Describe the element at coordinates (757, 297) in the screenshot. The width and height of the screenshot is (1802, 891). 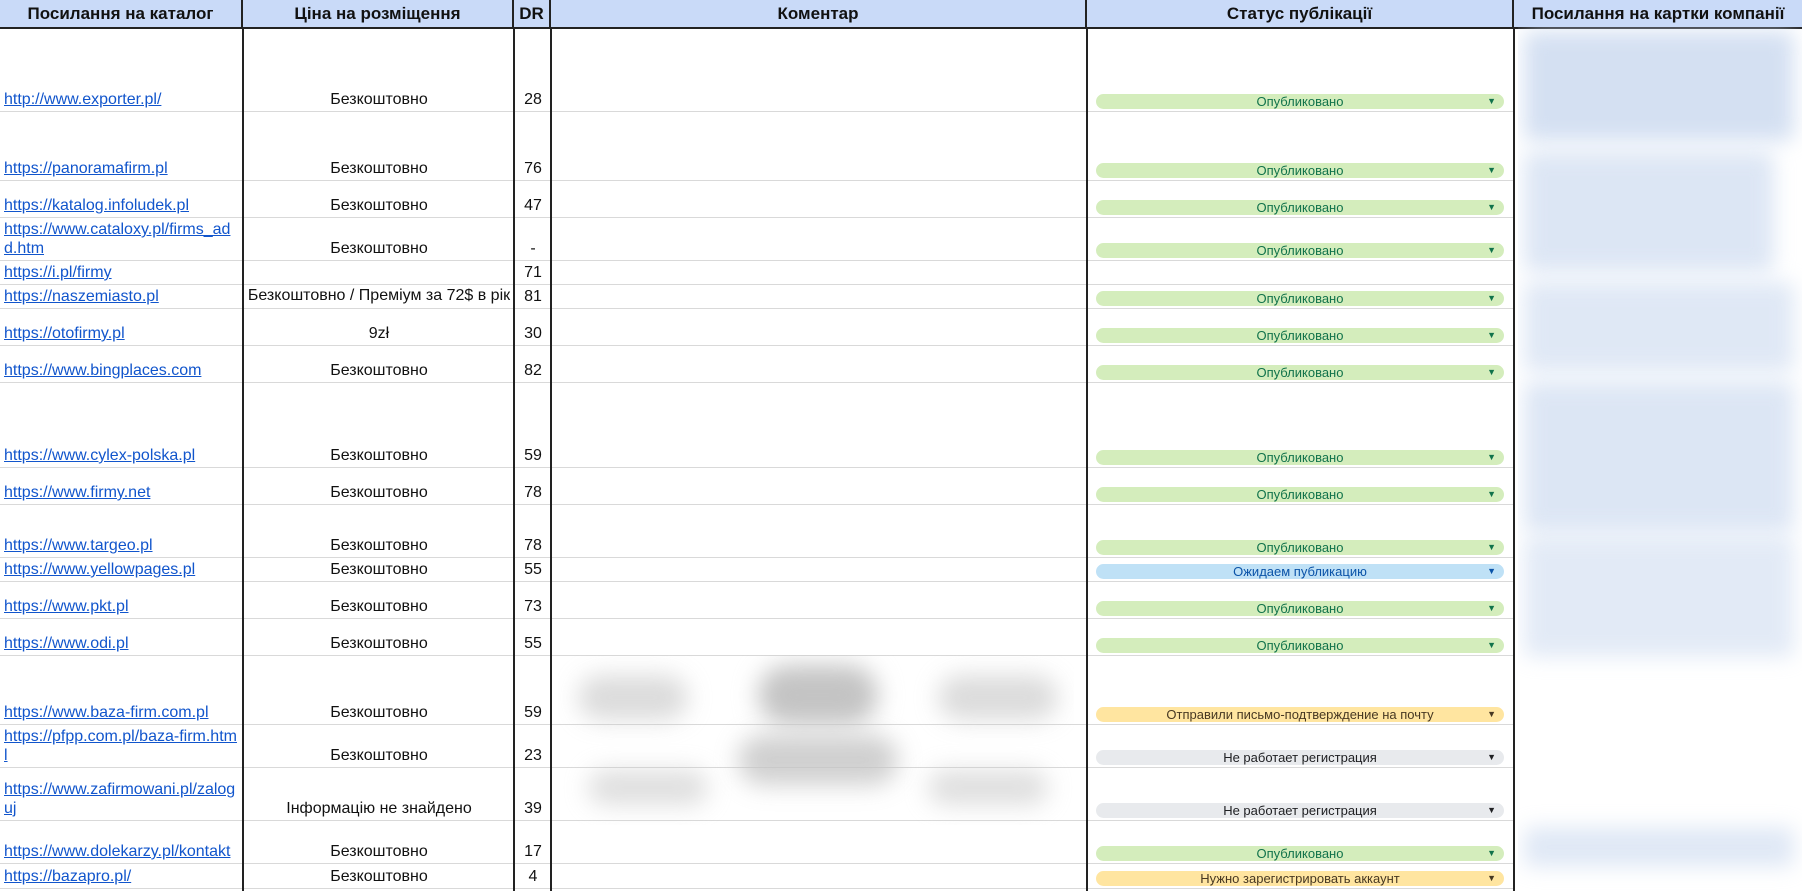
I see `table-row: https://naszemiasto.pl 81 Опубликовано ▼` at that location.